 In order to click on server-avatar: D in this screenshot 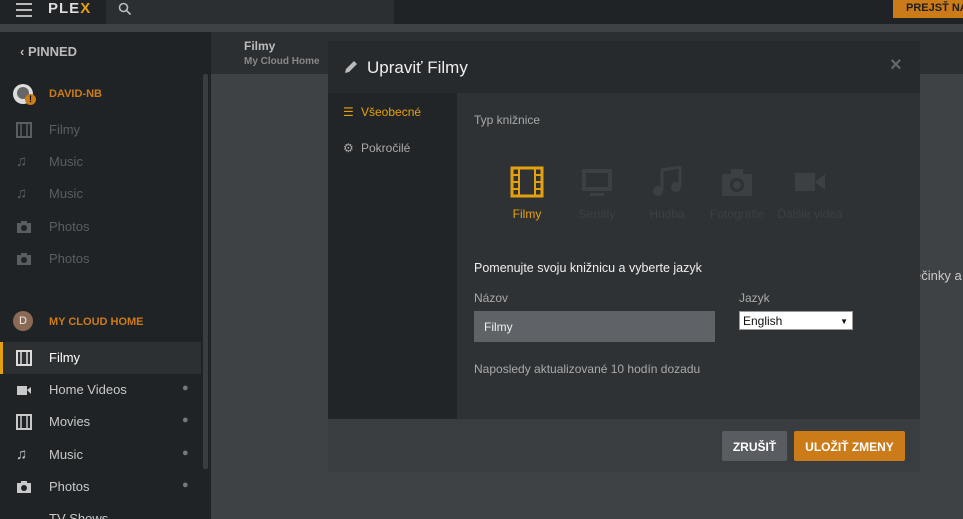, I will do `click(23, 321)`.